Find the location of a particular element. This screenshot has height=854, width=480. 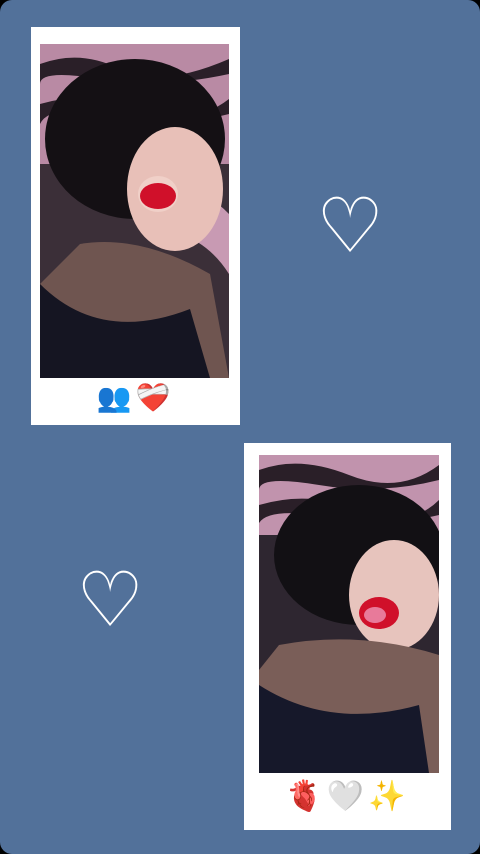

emoji-caption-bottom: 🫀🤍✨ is located at coordinates (347, 796).